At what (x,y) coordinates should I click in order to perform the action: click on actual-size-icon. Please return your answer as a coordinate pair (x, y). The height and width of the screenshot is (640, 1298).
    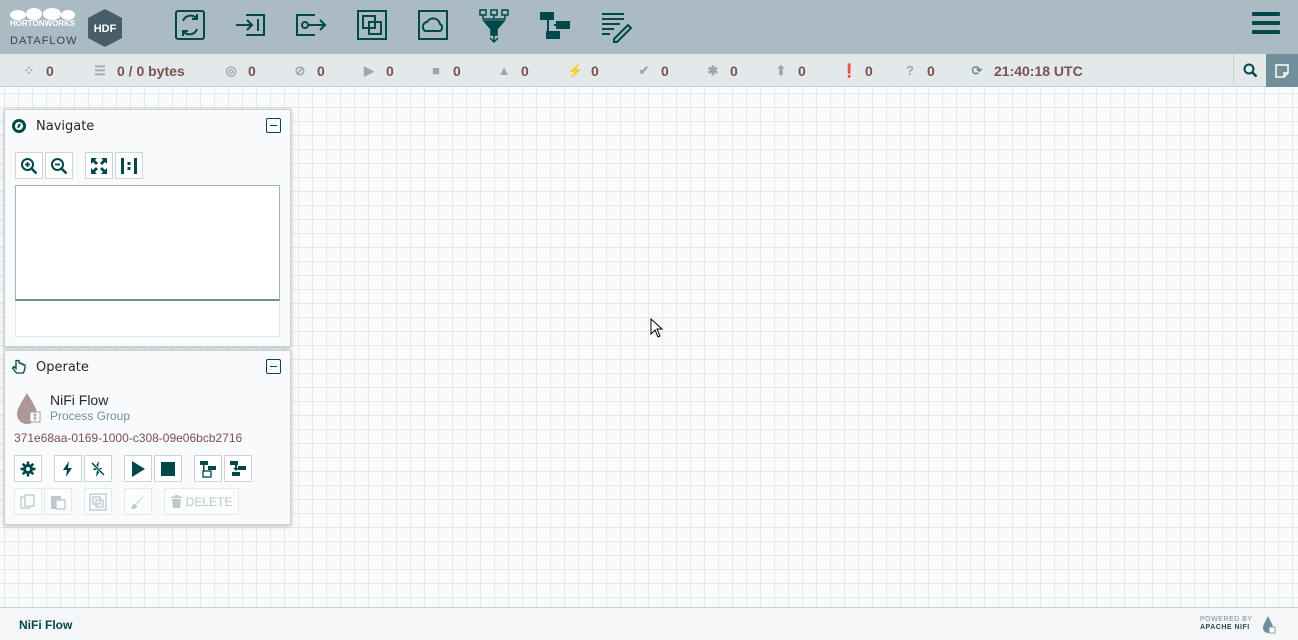
    Looking at the image, I should click on (129, 165).